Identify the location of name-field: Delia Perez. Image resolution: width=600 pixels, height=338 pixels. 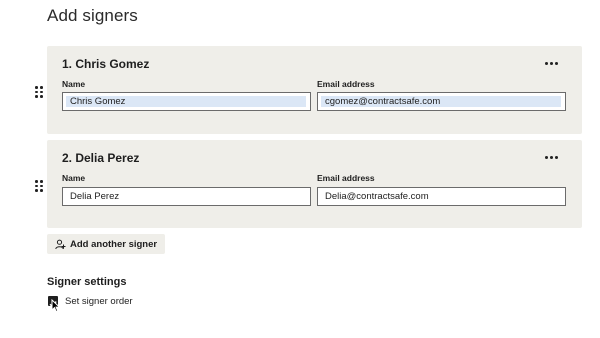
(186, 196).